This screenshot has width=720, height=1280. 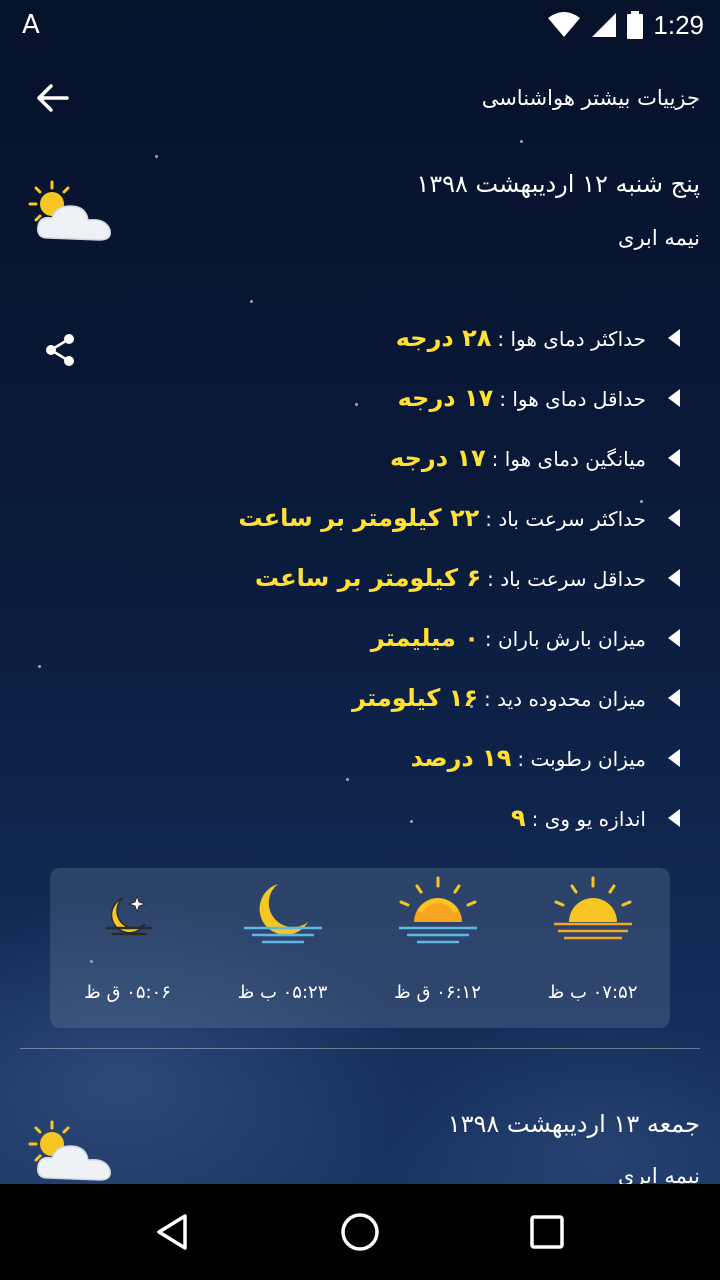 What do you see at coordinates (678, 24) in the screenshot?
I see `status-clock: 1:29` at bounding box center [678, 24].